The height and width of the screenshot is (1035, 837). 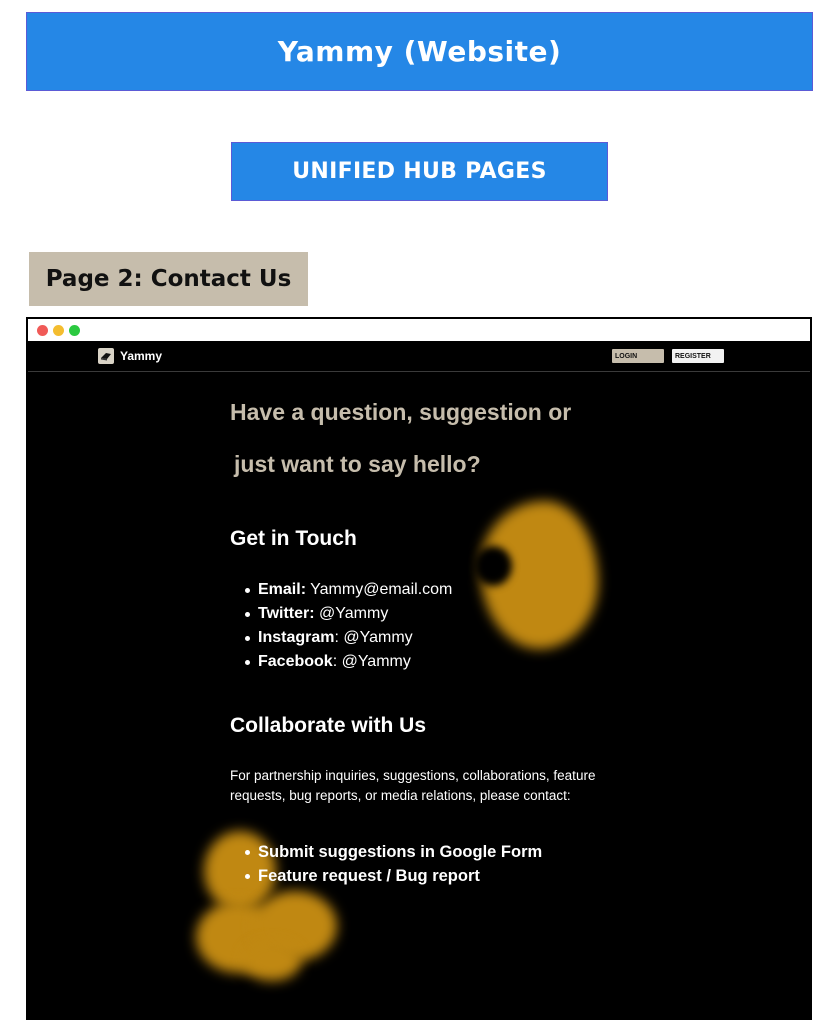 I want to click on page-label-text: Page 2: Contact Us, so click(x=168, y=279).